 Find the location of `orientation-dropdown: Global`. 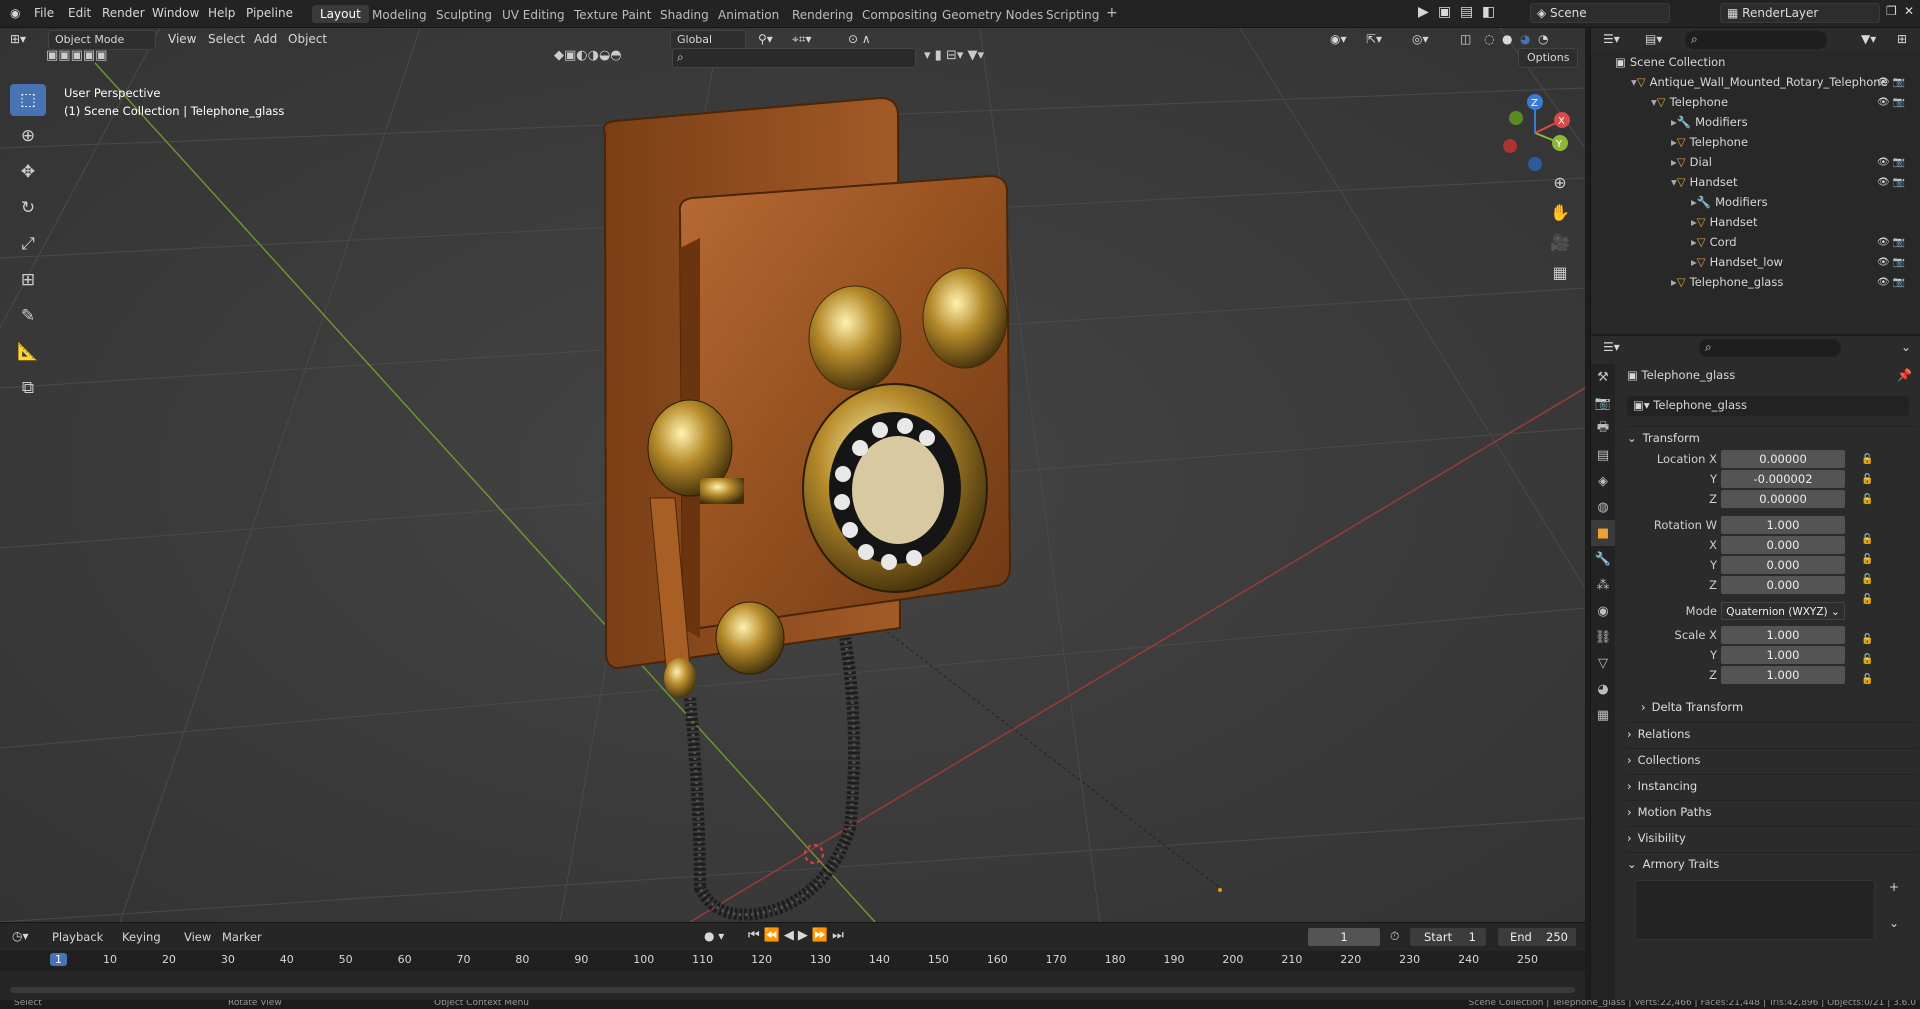

orientation-dropdown: Global is located at coordinates (708, 40).